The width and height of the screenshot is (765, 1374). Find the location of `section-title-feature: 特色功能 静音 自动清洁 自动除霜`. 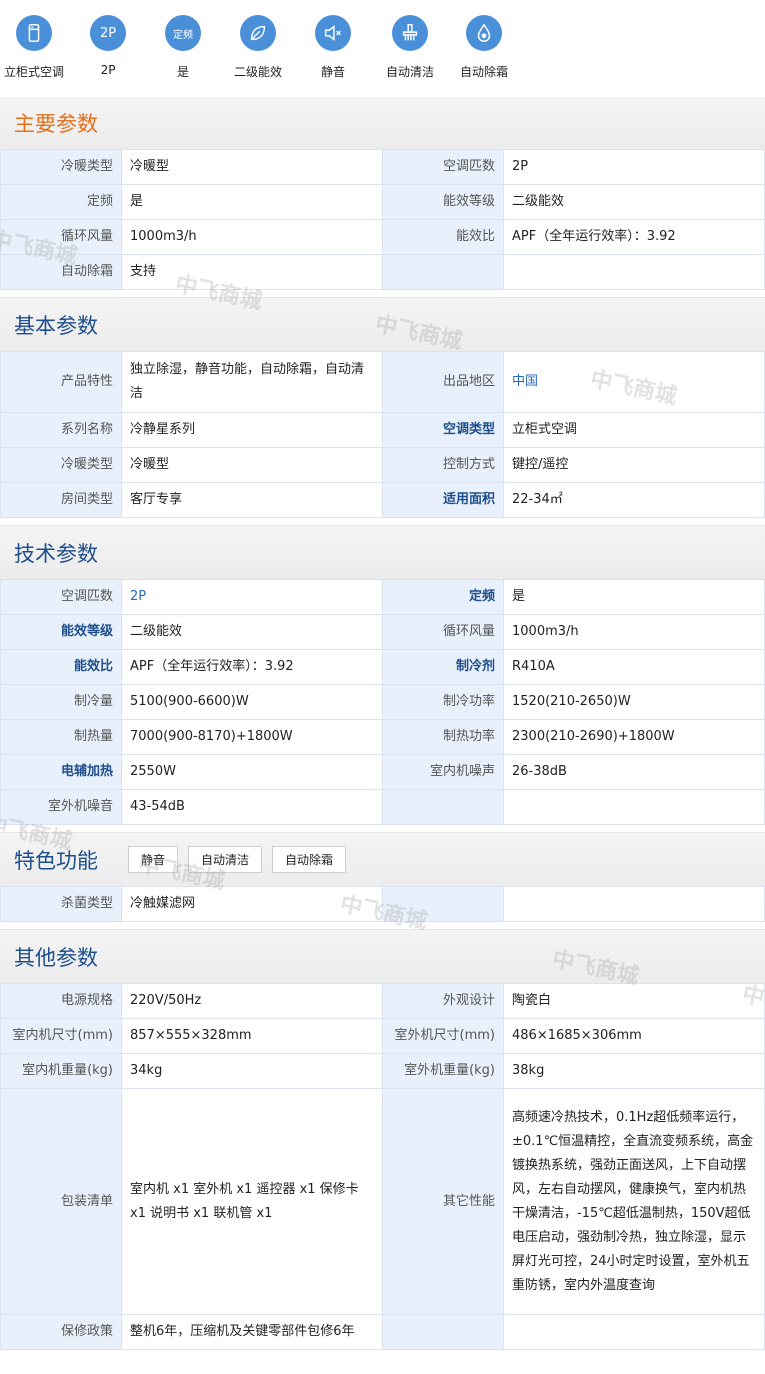

section-title-feature: 特色功能 静音 自动清洁 自动除霜 is located at coordinates (382, 859).